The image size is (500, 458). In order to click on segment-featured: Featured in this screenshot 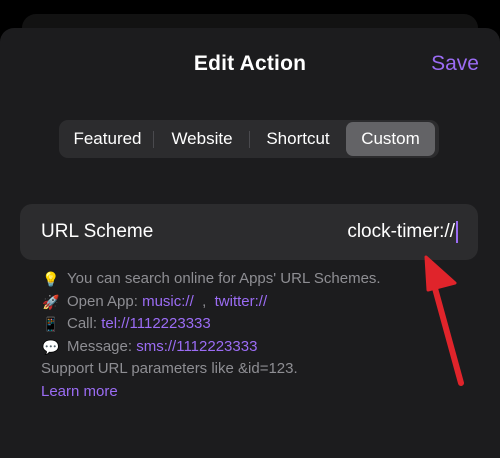, I will do `click(107, 139)`.